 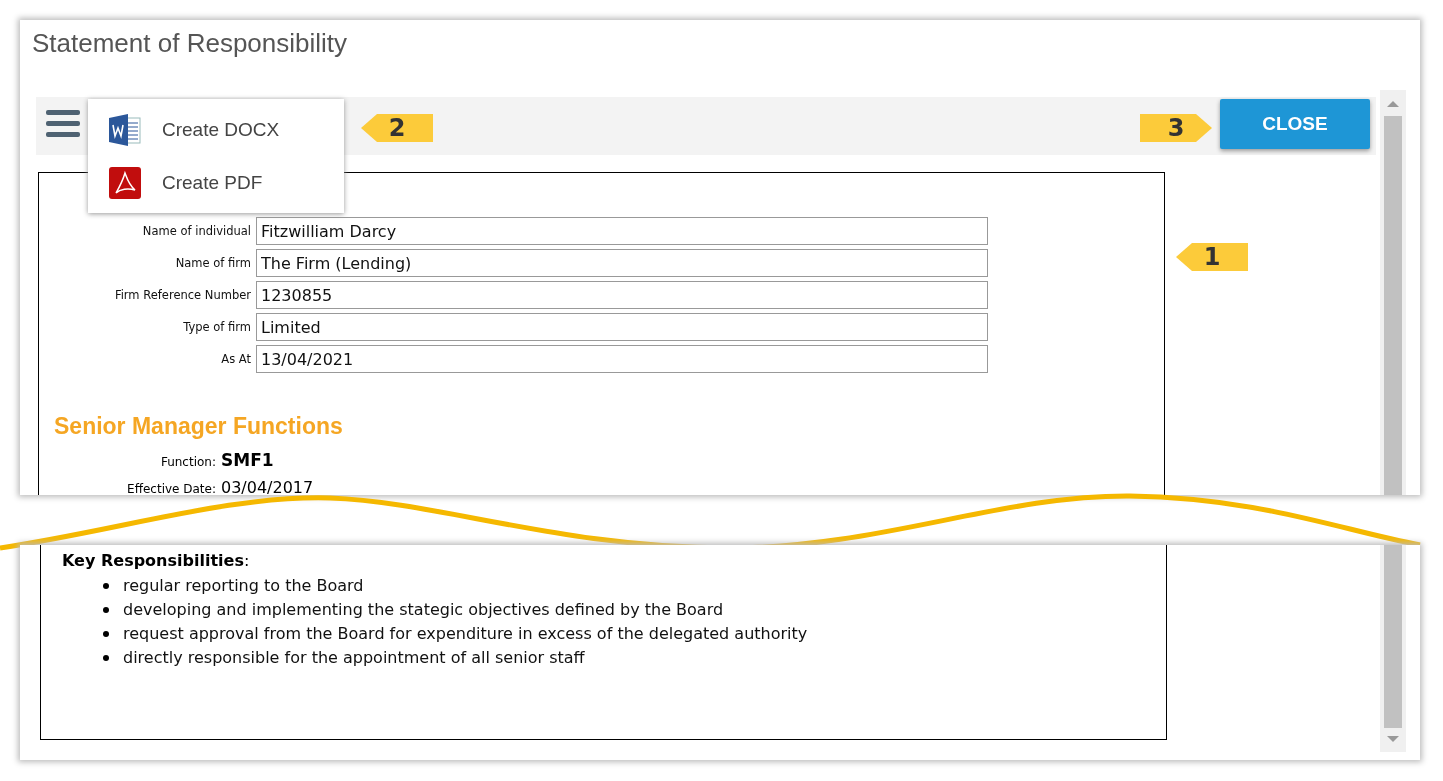 I want to click on detail-value: 03/04/2017, so click(x=267, y=486).